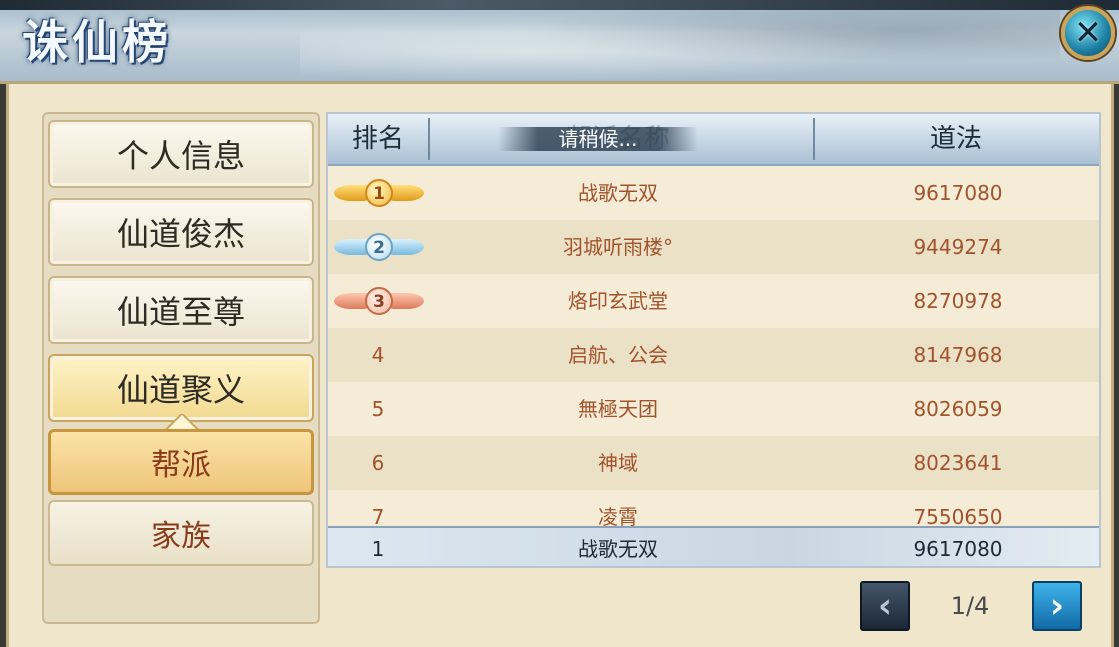 The height and width of the screenshot is (647, 1119). Describe the element at coordinates (378, 463) in the screenshot. I see `rank-cell: 6` at that location.